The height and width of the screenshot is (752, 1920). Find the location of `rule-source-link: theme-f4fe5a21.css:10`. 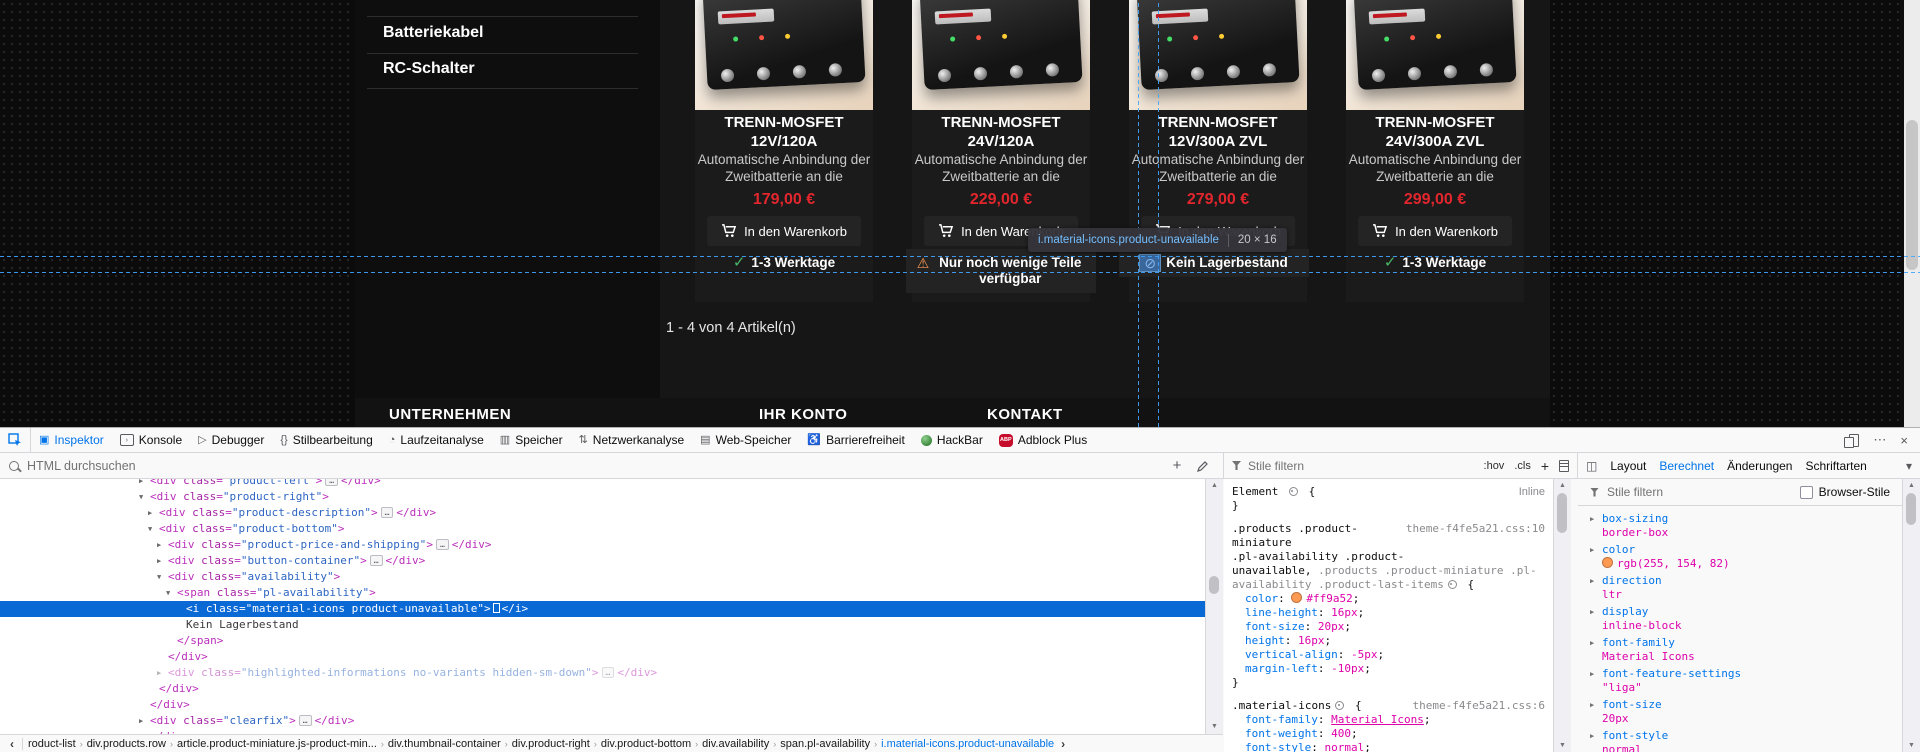

rule-source-link: theme-f4fe5a21.css:10 is located at coordinates (1475, 529).